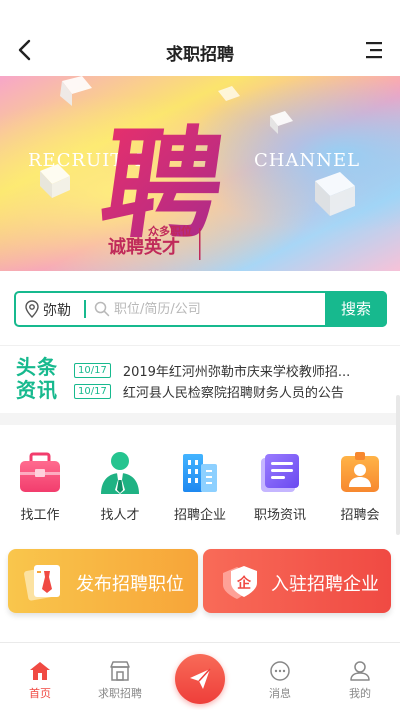  Describe the element at coordinates (280, 671) in the screenshot. I see `chat-icon` at that location.